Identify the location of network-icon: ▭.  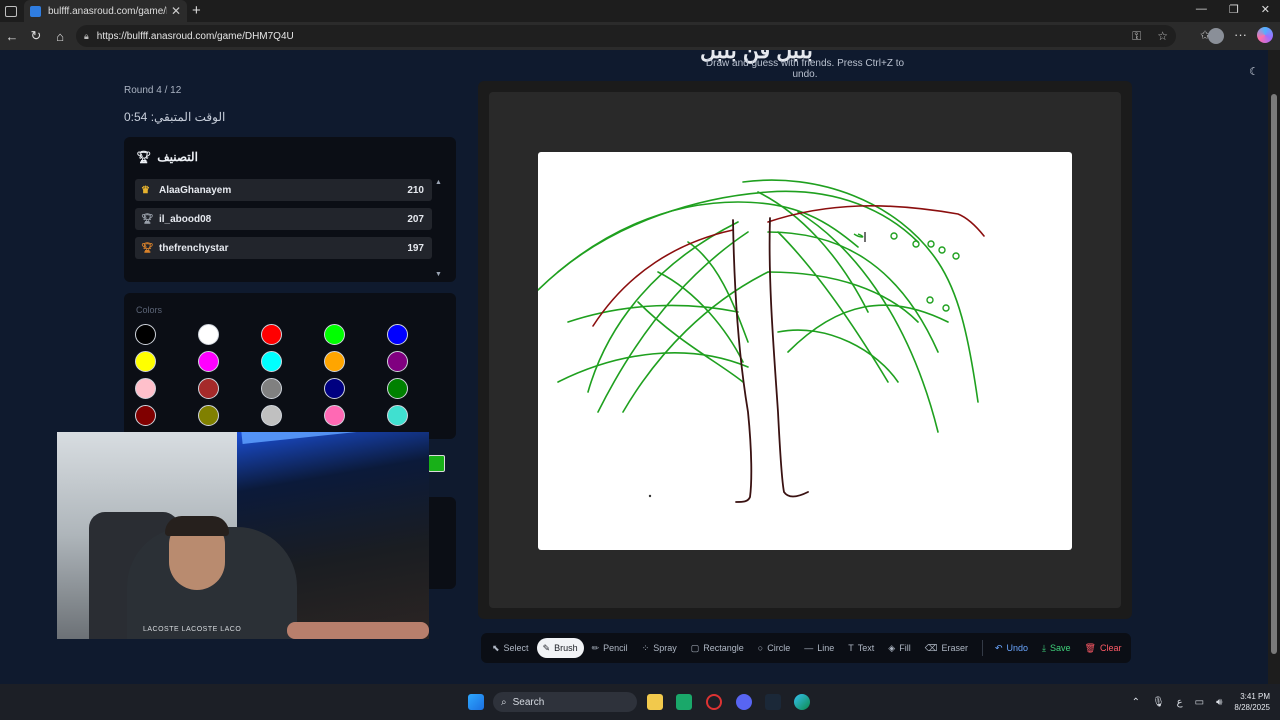
(1199, 702).